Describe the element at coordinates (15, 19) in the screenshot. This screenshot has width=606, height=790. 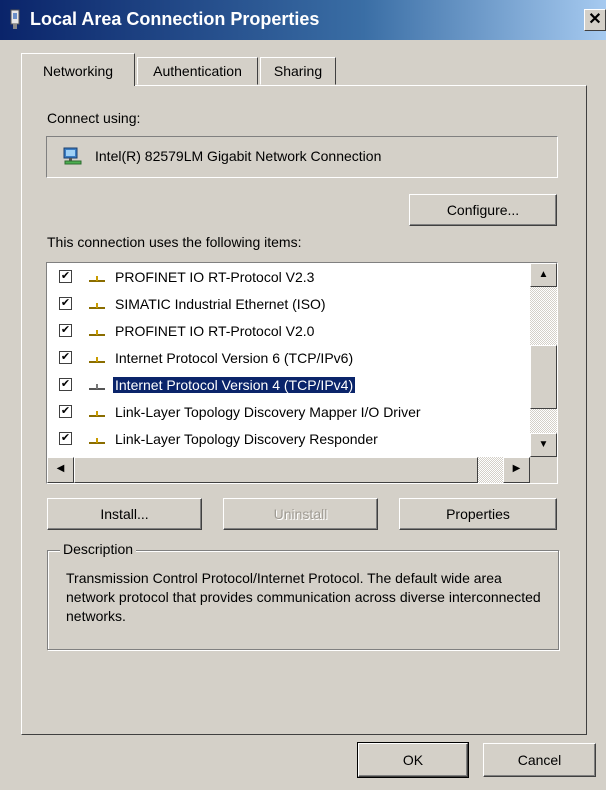
I see `network-connection-icon` at that location.